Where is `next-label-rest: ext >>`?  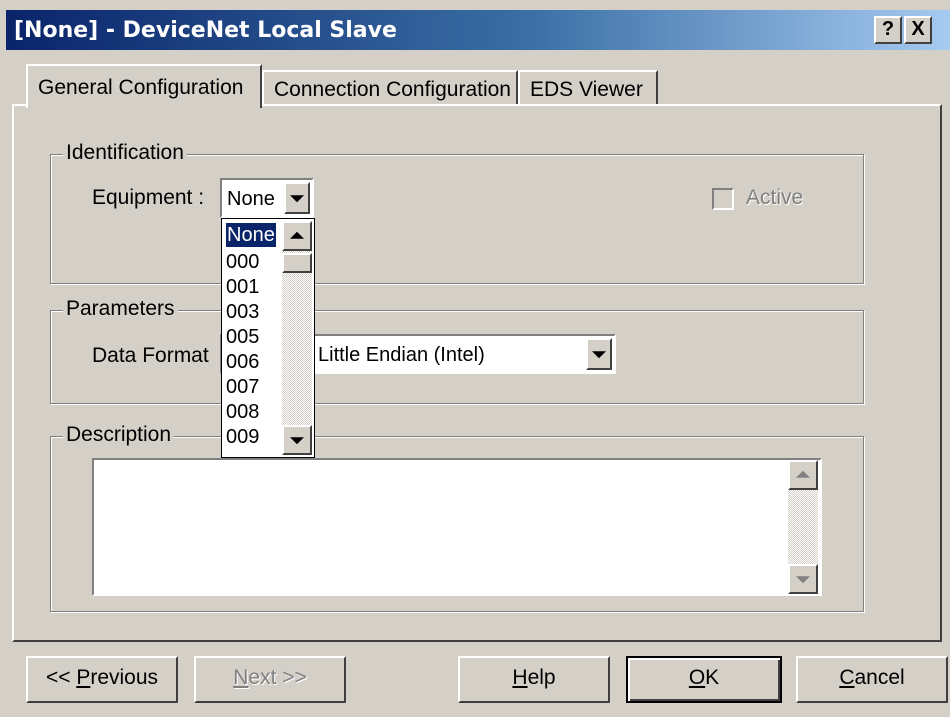
next-label-rest: ext >> is located at coordinates (277, 677).